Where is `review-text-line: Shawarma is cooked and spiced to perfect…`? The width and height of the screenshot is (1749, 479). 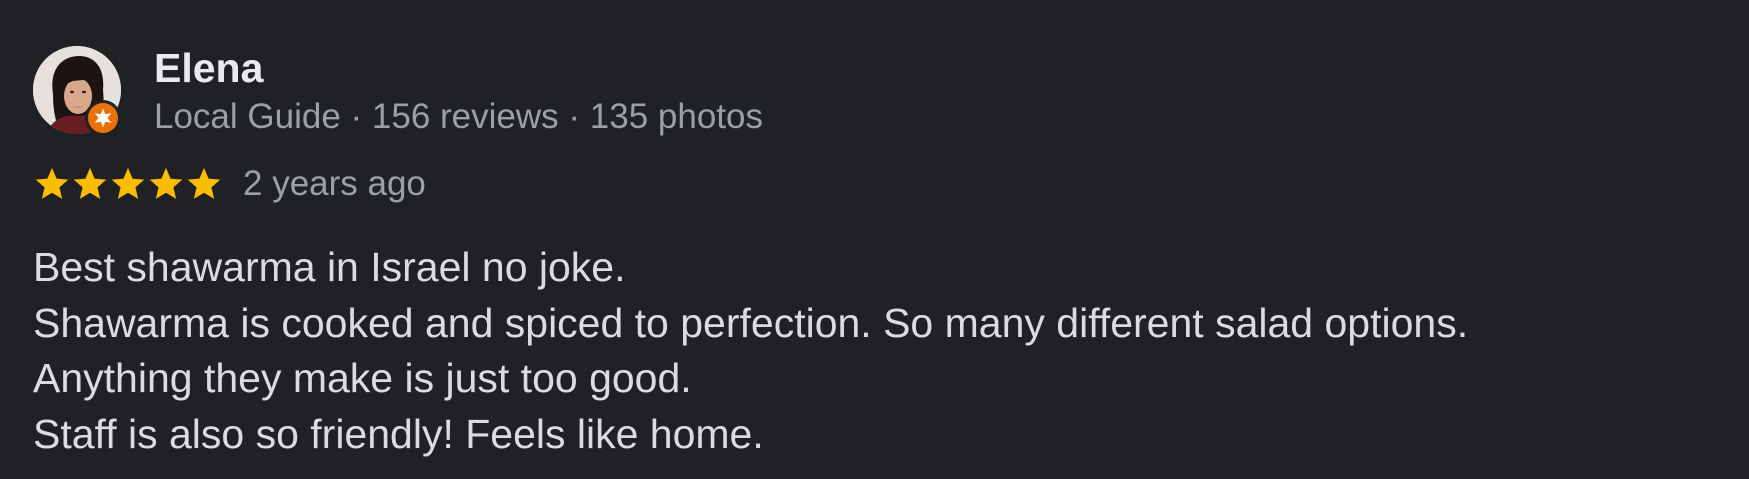
review-text-line: Shawarma is cooked and spiced to perfect… is located at coordinates (751, 322).